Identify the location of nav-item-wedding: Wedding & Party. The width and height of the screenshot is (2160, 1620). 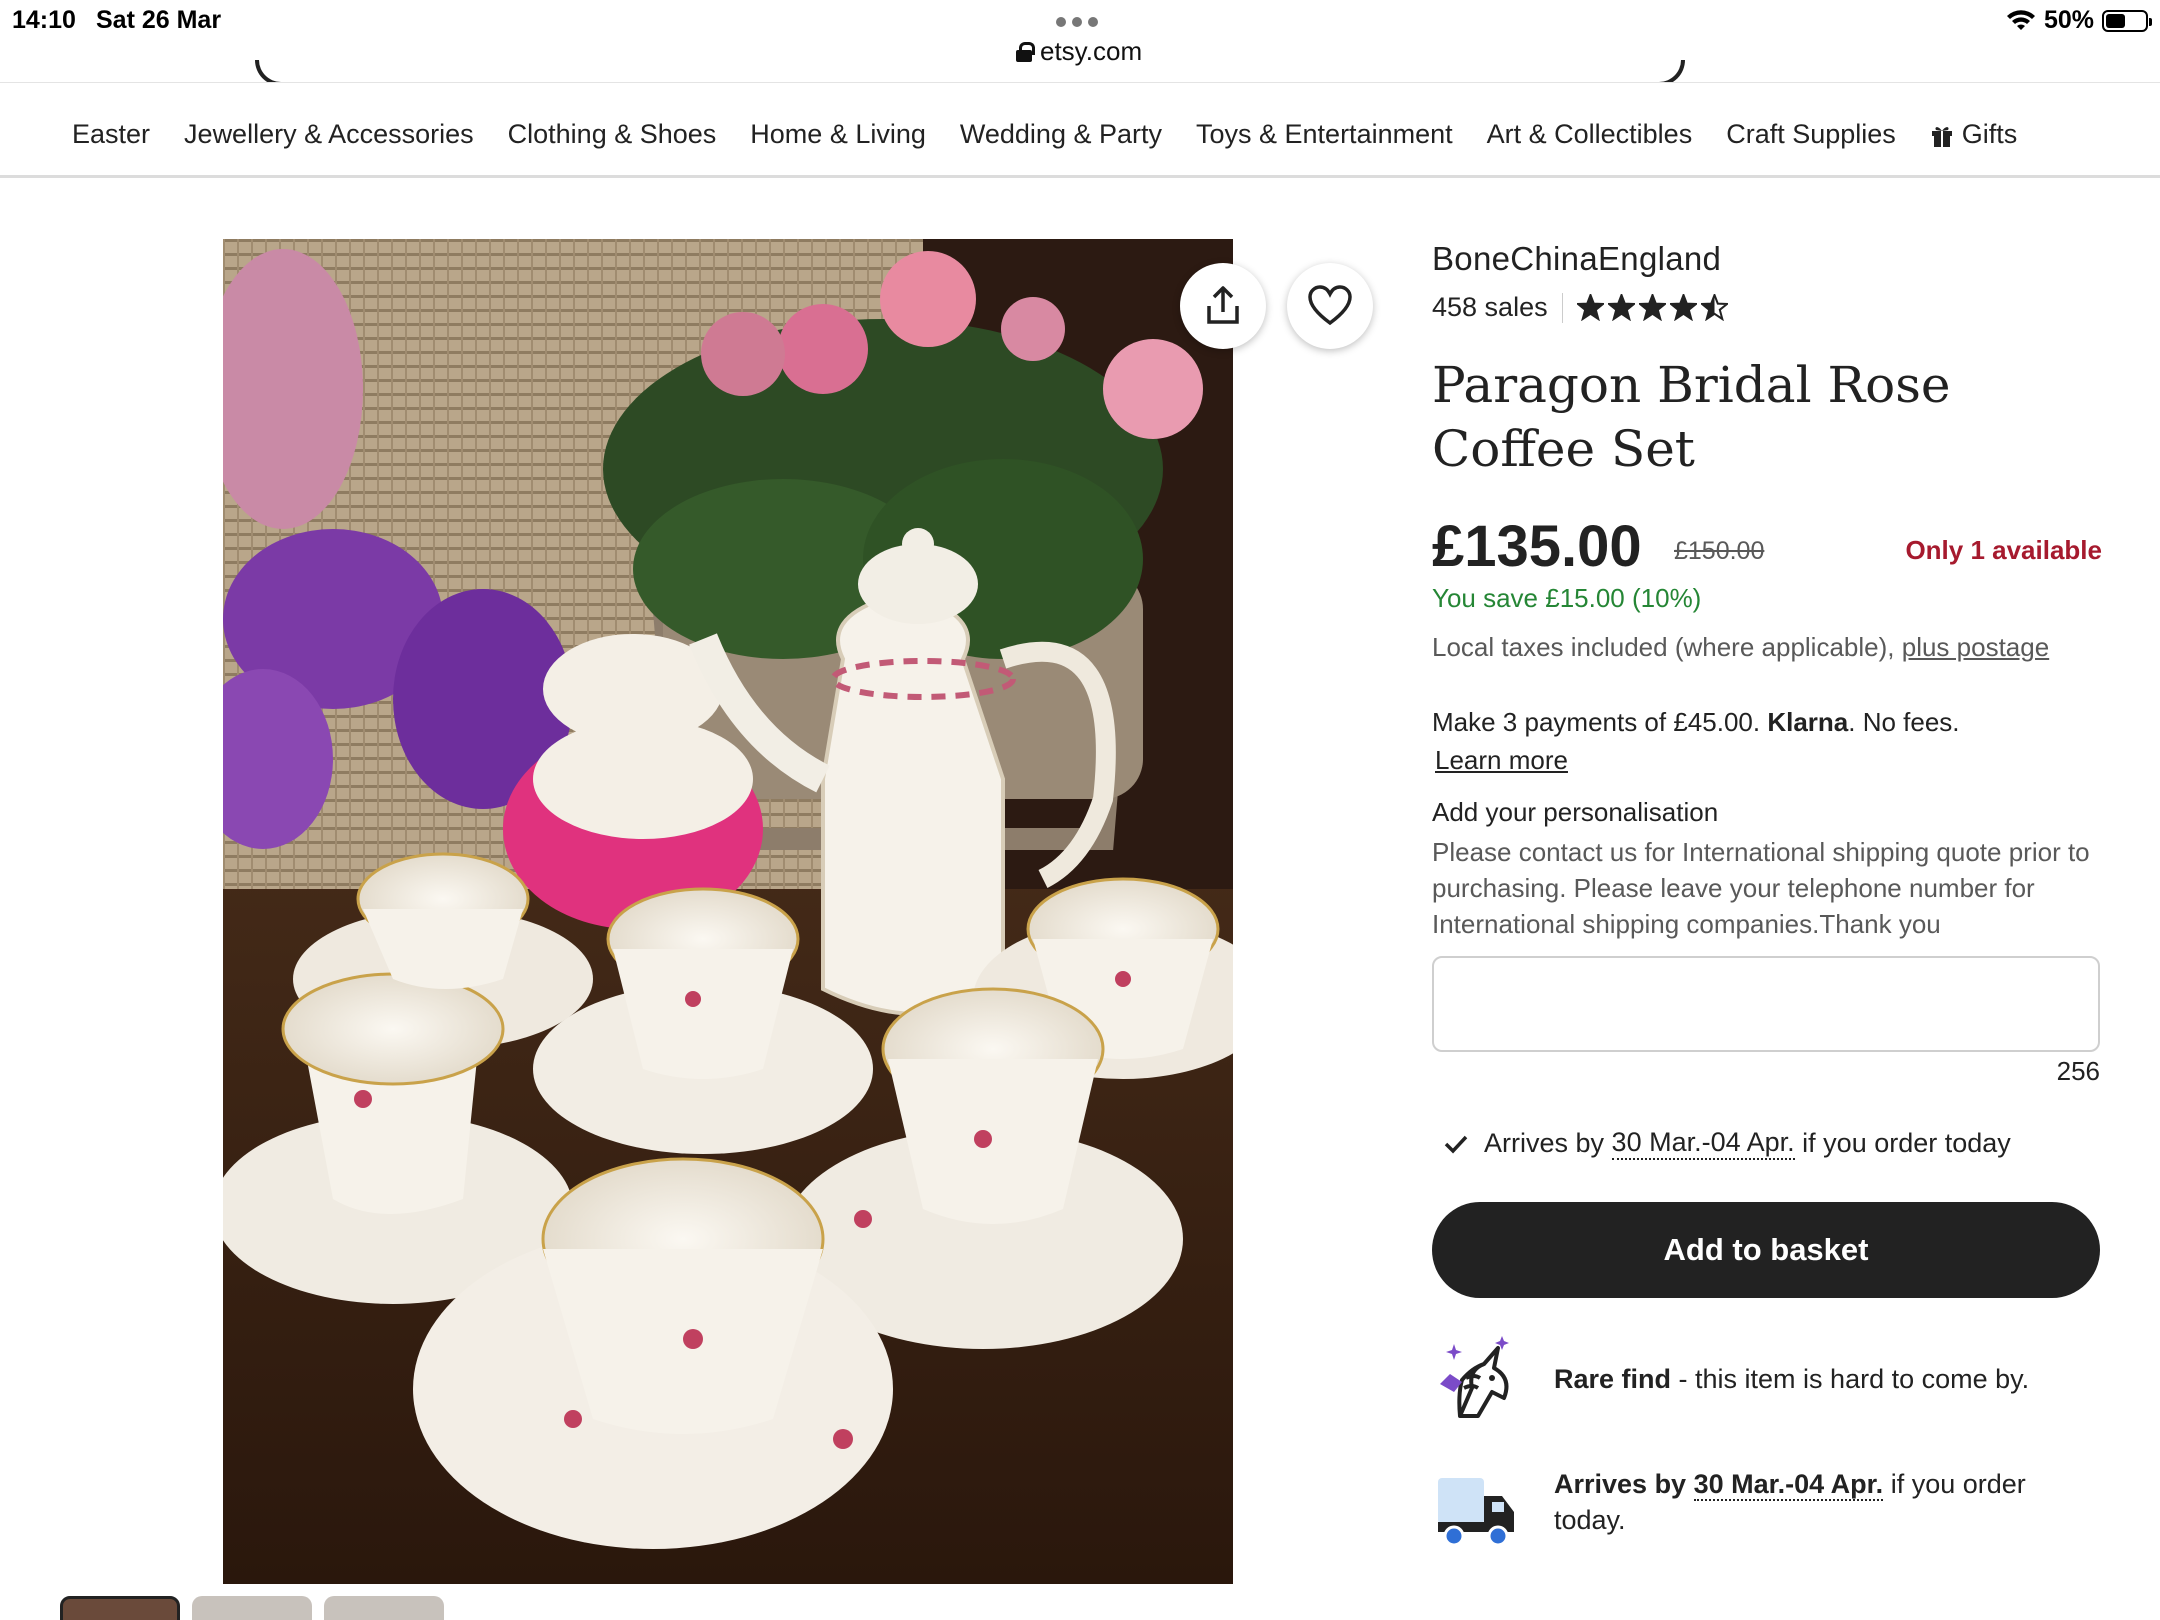
(1061, 134).